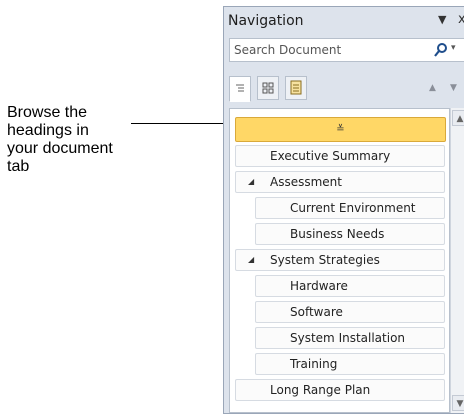  I want to click on search-options-chevron-icon: ▾, so click(453, 48).